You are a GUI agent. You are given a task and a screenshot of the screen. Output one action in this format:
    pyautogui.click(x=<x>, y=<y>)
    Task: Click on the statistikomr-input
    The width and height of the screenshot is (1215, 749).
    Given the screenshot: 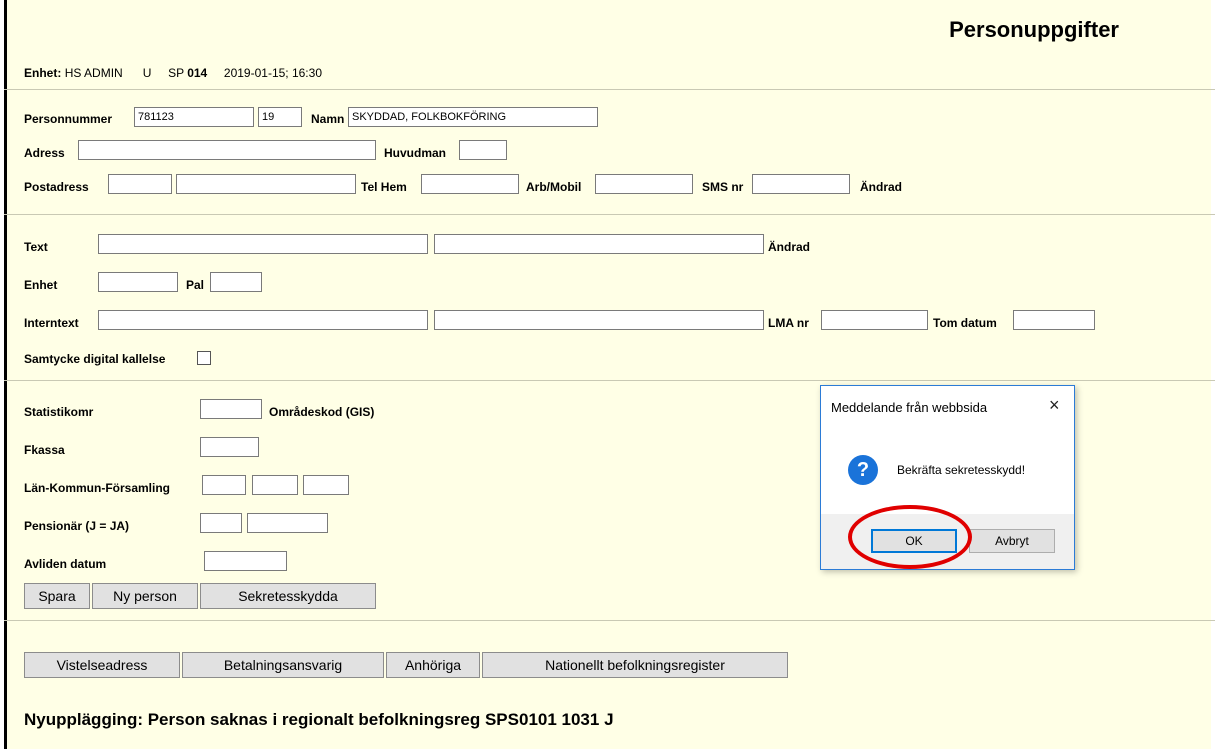 What is the action you would take?
    pyautogui.click(x=231, y=409)
    